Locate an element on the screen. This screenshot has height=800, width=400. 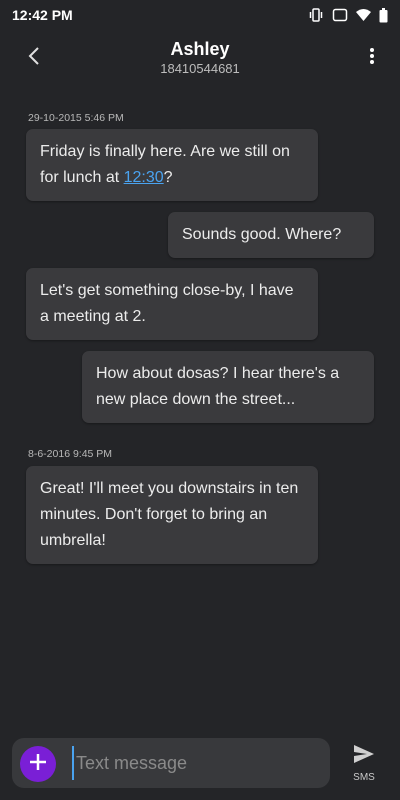
send-icon is located at coordinates (364, 756).